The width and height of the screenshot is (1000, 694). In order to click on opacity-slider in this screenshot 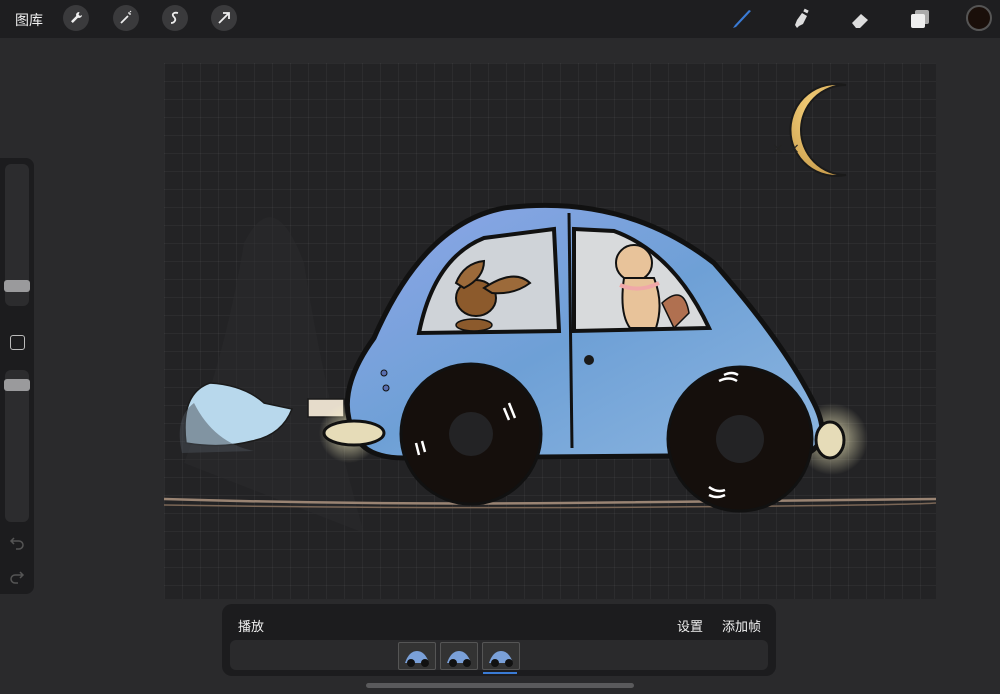, I will do `click(17, 446)`.